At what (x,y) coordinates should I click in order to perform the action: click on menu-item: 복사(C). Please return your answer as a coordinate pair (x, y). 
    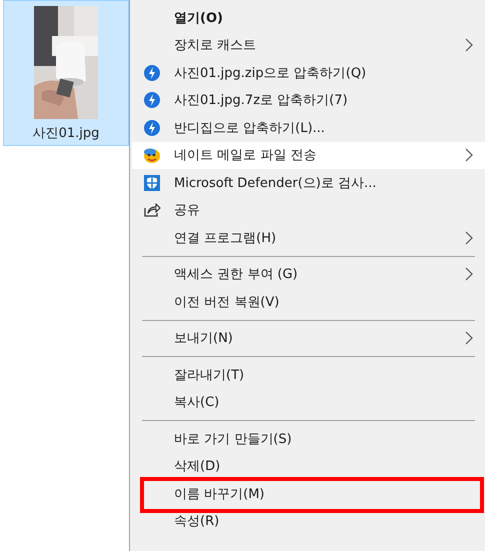
    Looking at the image, I should click on (308, 402).